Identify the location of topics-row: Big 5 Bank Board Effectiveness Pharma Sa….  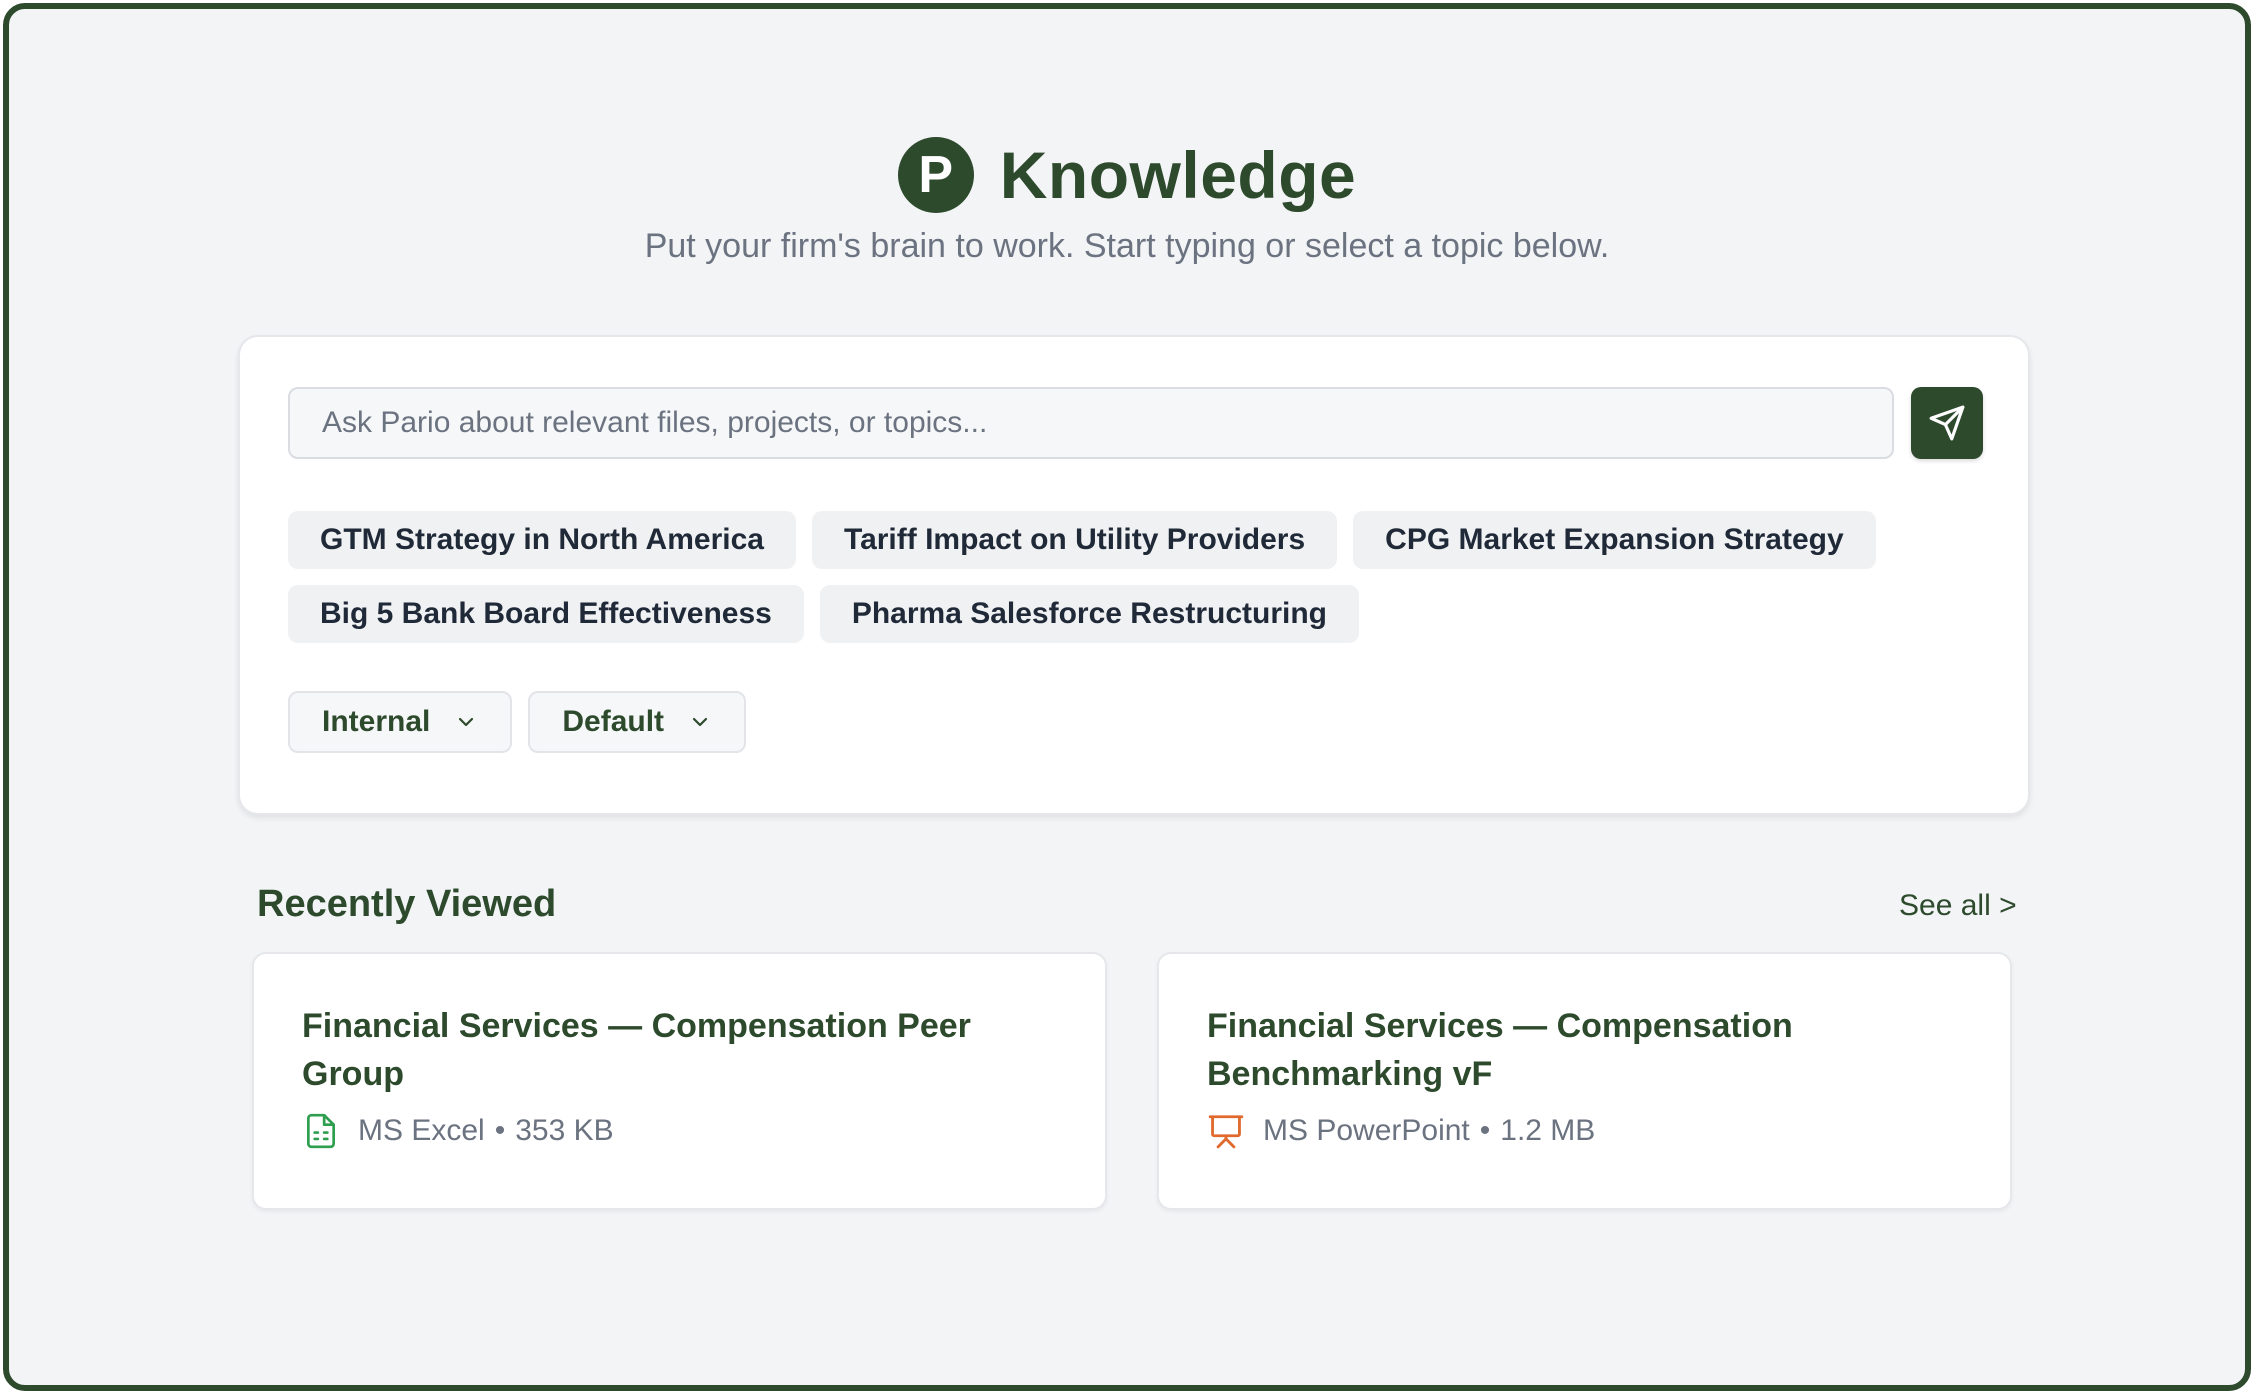
(1138, 614).